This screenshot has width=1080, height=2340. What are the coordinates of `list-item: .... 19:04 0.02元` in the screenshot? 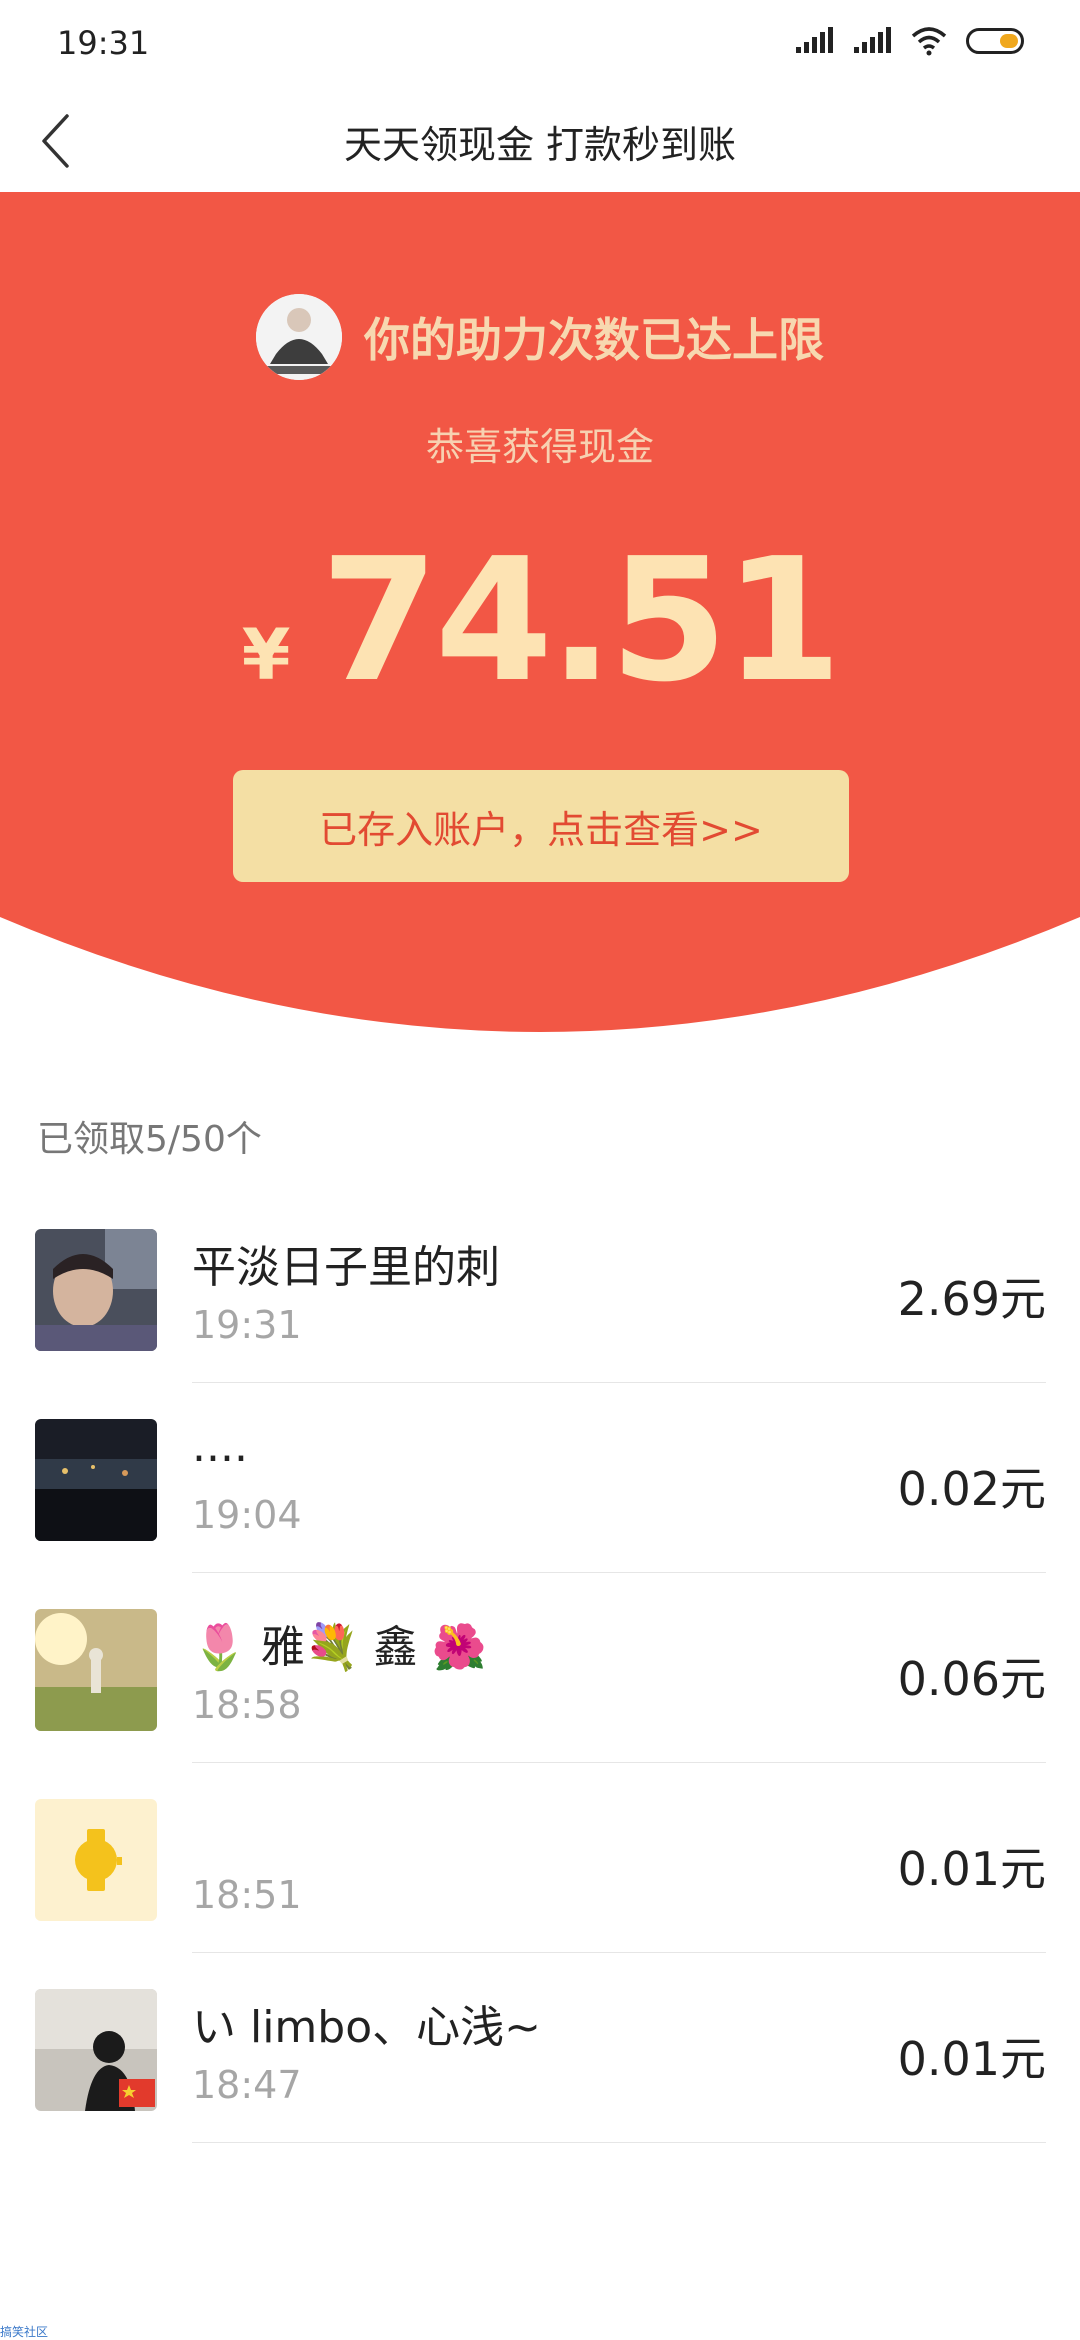 It's located at (540, 1478).